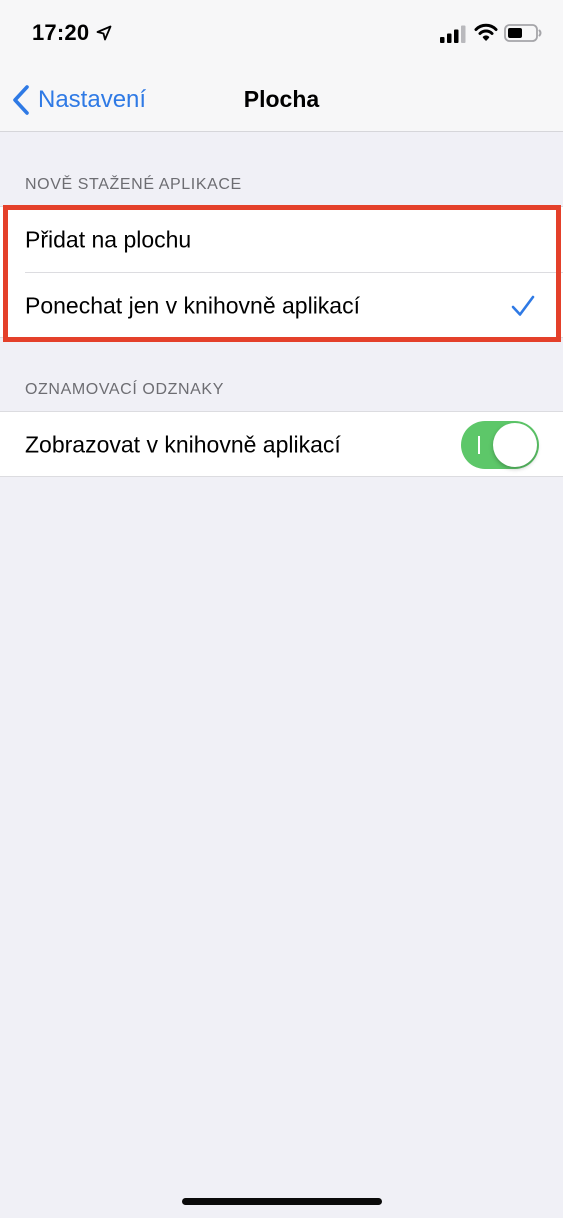 This screenshot has width=563, height=1218. What do you see at coordinates (515, 444) in the screenshot?
I see `toggle-knob` at bounding box center [515, 444].